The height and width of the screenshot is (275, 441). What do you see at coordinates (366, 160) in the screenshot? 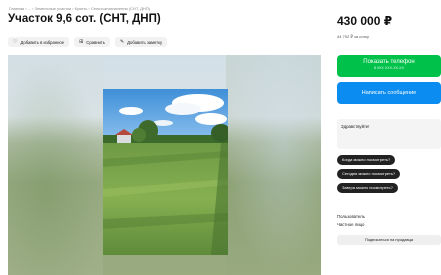
I see `quick-question-chip: Когда можно посмотреть?` at bounding box center [366, 160].